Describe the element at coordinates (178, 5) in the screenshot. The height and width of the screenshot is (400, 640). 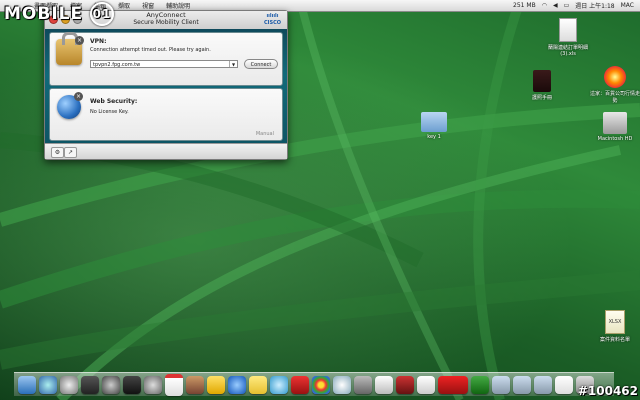
I see `menu-item-help: 輔助說明` at that location.